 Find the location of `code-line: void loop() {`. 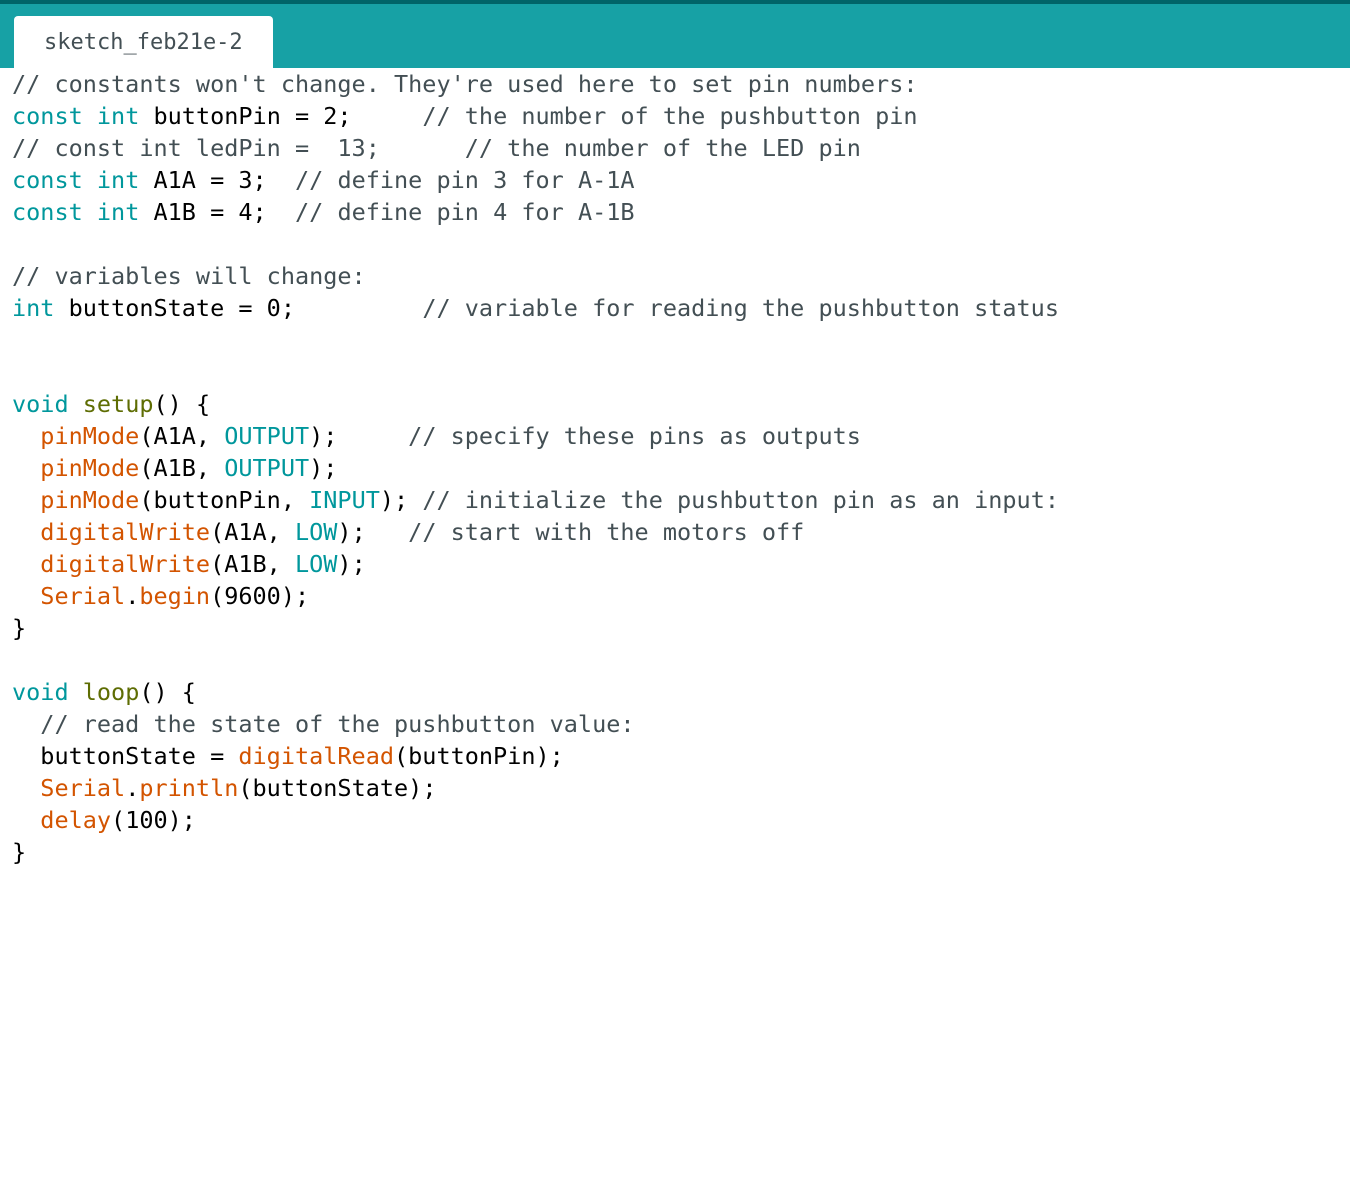

code-line: void loop() { is located at coordinates (535, 692).